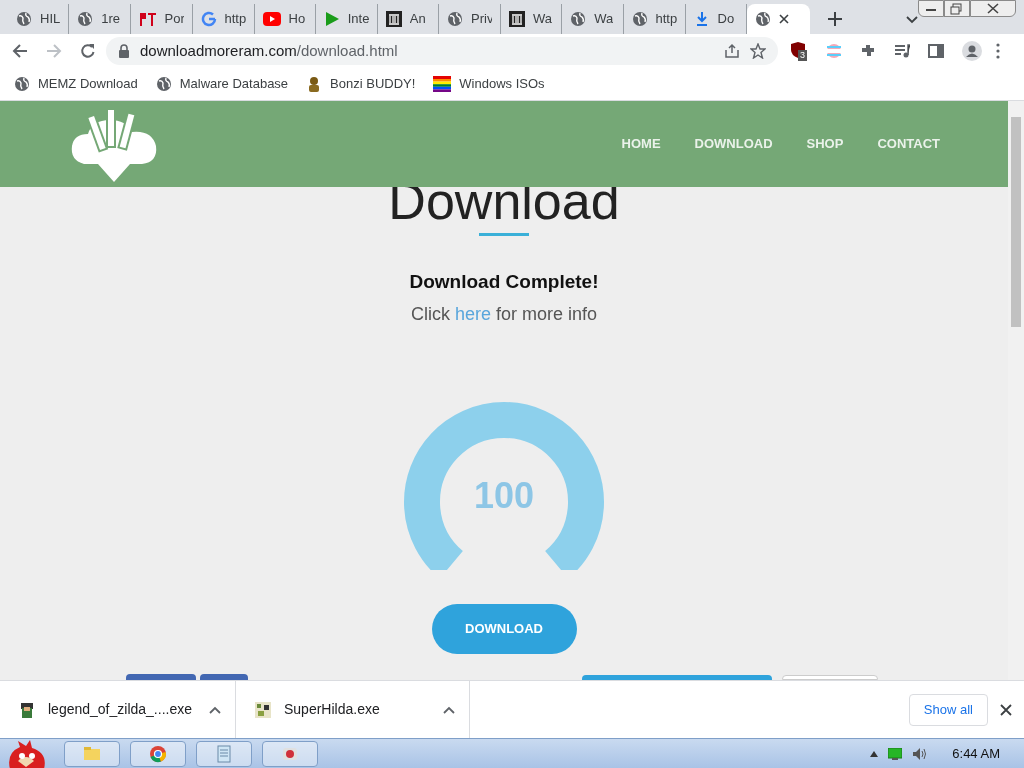 This screenshot has width=1024, height=768. I want to click on new-tab-icon, so click(834, 19).